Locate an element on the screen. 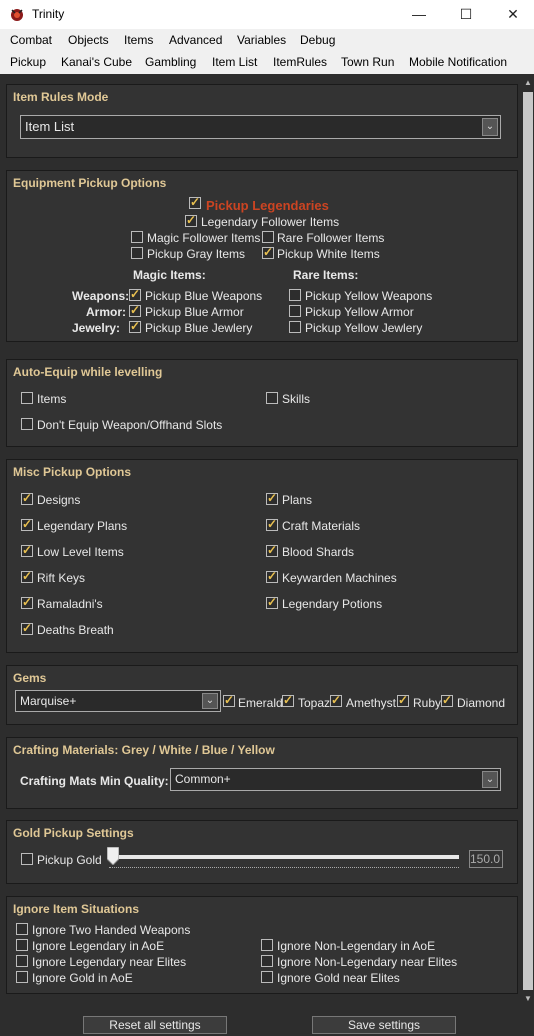 Image resolution: width=534 pixels, height=1036 pixels. tab-town-run: Town Run is located at coordinates (367, 62).